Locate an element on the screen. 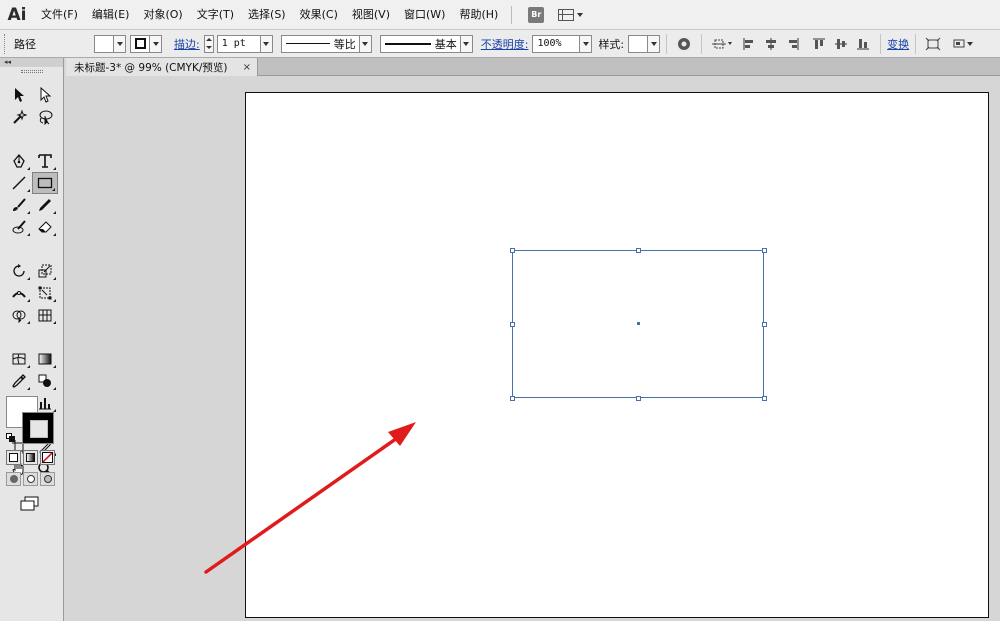 The image size is (1000, 621). change-screen-mode-button is located at coordinates (30, 504).